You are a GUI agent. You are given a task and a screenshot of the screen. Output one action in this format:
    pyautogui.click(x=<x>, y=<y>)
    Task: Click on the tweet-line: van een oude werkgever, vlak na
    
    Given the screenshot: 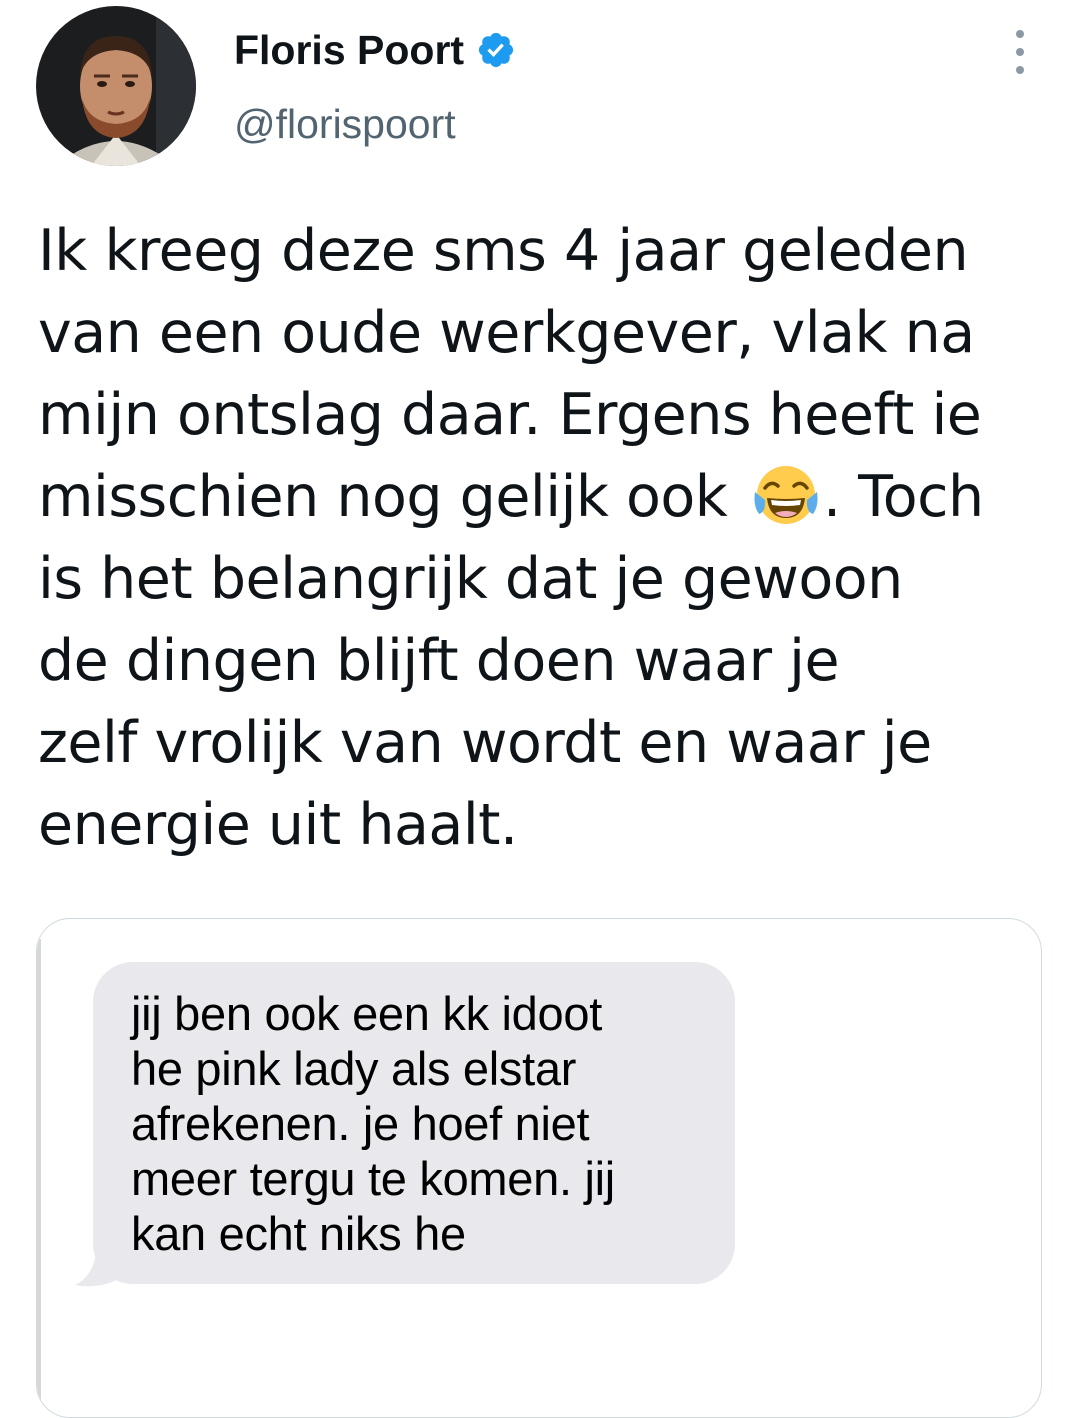 What is the action you would take?
    pyautogui.click(x=506, y=333)
    